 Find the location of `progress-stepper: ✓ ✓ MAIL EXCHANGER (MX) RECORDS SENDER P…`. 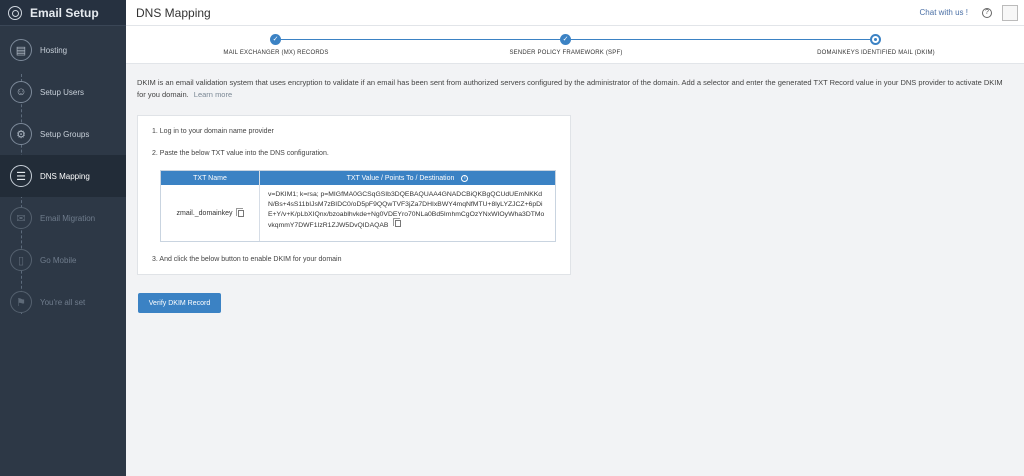

progress-stepper: ✓ ✓ MAIL EXCHANGER (MX) RECORDS SENDER P… is located at coordinates (575, 45).